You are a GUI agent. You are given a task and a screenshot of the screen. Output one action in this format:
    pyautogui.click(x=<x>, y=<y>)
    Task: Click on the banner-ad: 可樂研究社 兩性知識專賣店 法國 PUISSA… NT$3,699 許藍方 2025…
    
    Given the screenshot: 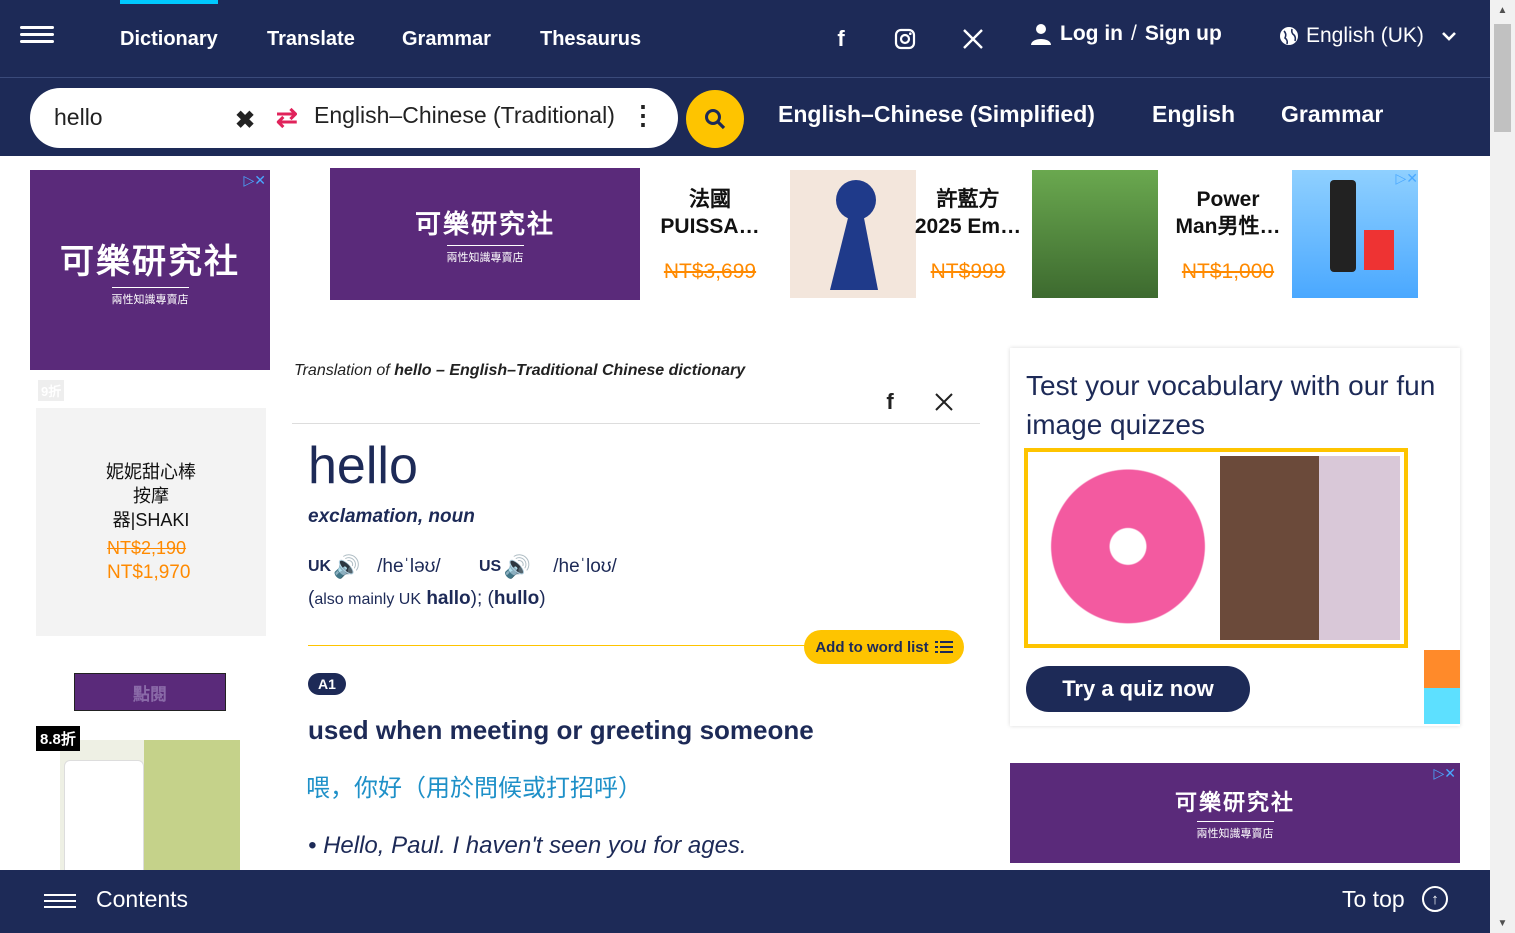 What is the action you would take?
    pyautogui.click(x=876, y=235)
    